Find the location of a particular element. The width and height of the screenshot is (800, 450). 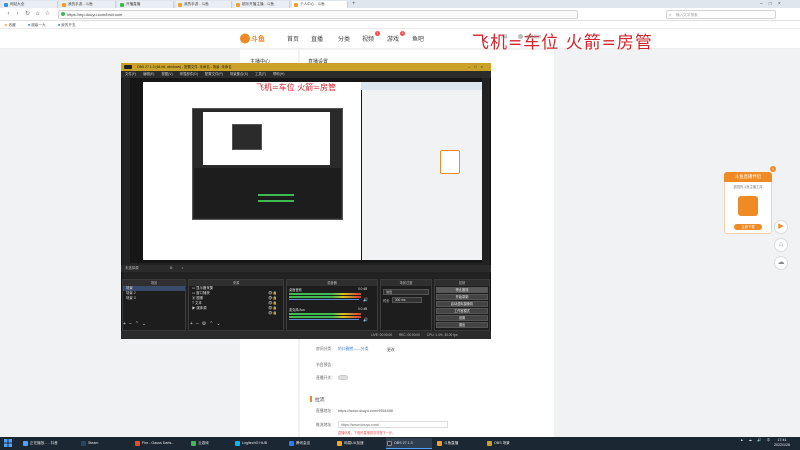

play-icon: ▶ is located at coordinates (781, 227).